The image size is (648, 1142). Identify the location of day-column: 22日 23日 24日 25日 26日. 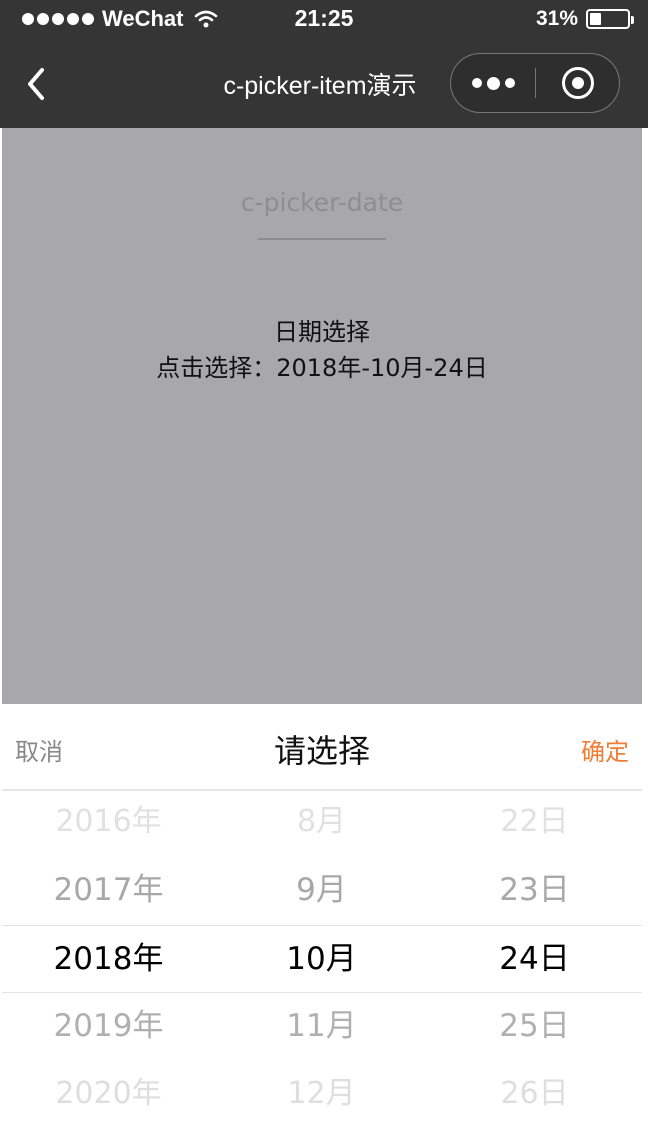
(534, 964).